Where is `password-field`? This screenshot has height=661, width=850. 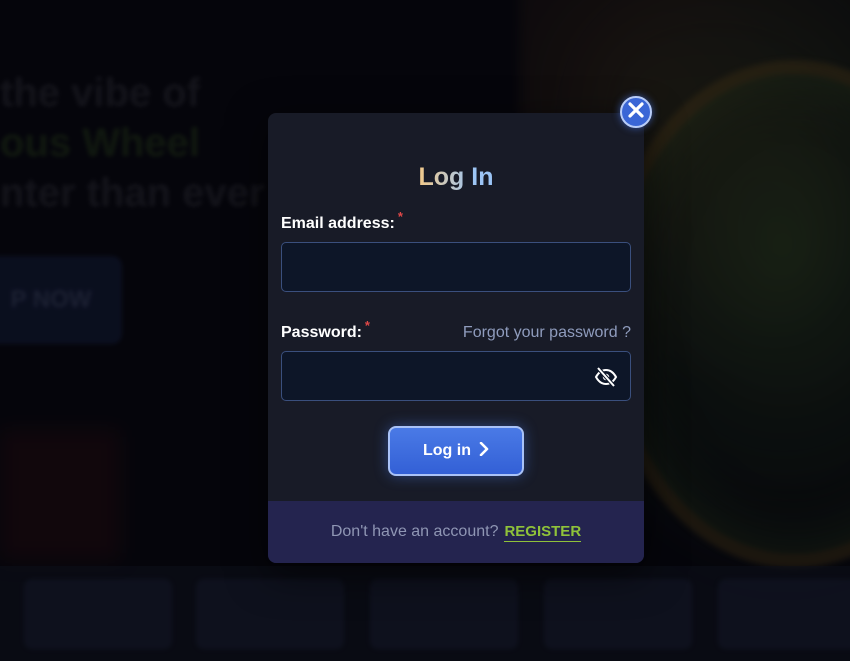 password-field is located at coordinates (456, 376).